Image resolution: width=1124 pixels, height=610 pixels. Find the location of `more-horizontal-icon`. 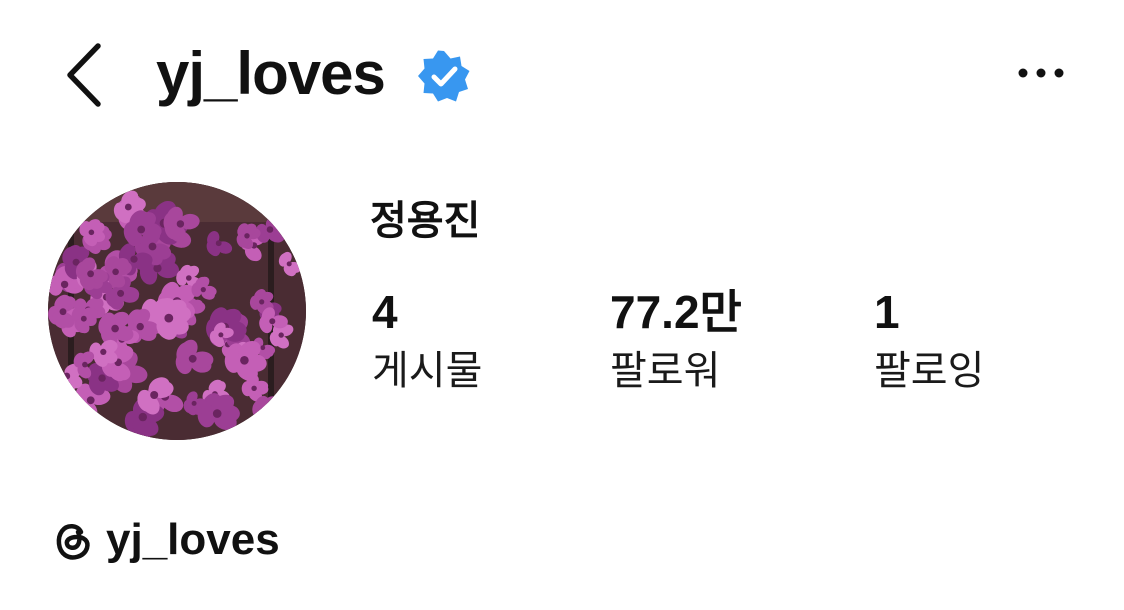

more-horizontal-icon is located at coordinates (1041, 73).